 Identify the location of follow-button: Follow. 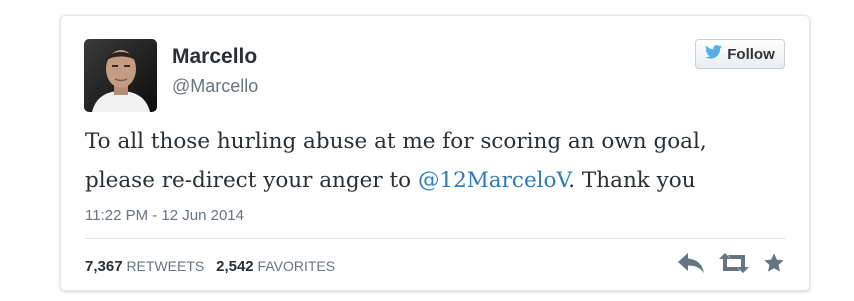
(740, 54).